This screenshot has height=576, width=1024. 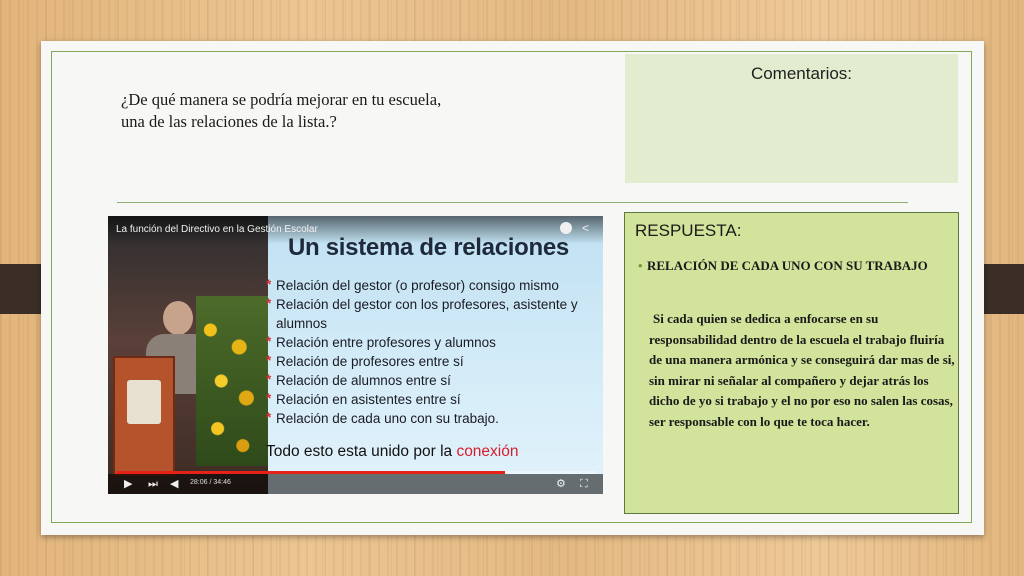 What do you see at coordinates (487, 451) in the screenshot?
I see `footer-highlight: conexión` at bounding box center [487, 451].